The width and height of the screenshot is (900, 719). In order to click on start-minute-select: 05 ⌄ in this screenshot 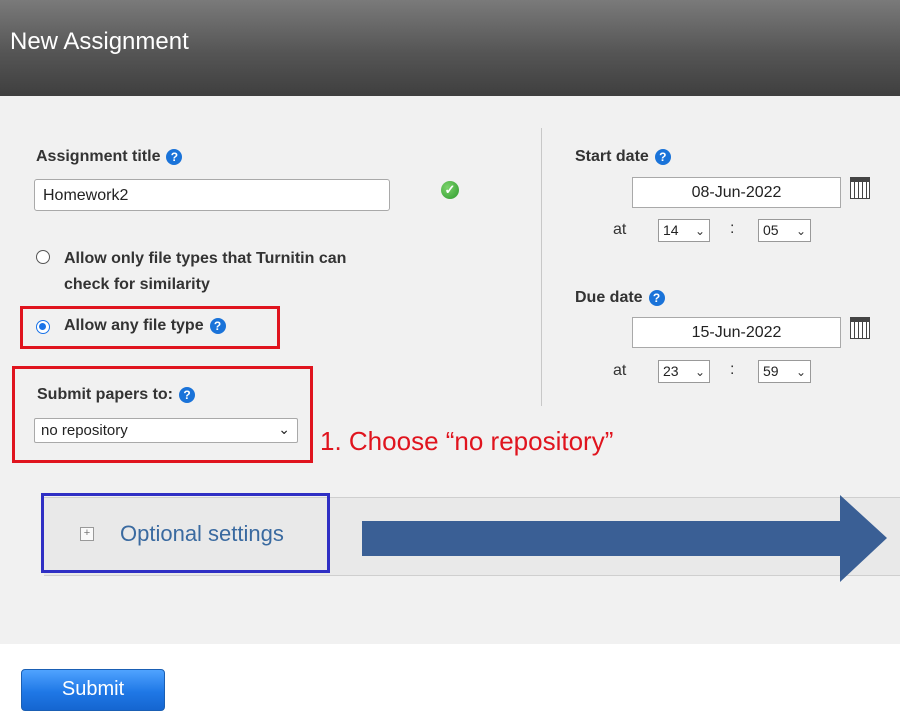, I will do `click(784, 230)`.